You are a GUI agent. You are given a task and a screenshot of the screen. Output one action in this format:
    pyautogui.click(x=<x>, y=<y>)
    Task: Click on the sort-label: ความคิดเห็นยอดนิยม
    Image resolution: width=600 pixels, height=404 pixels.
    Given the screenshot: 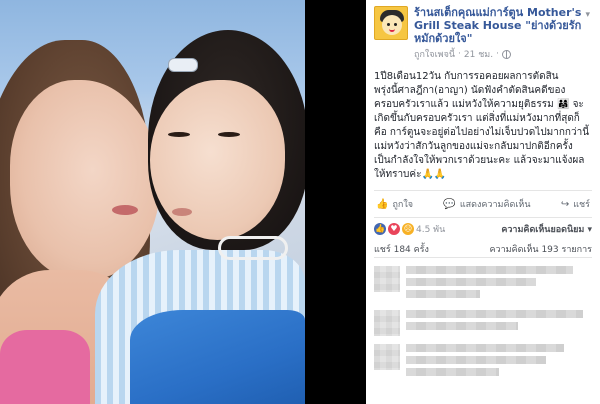 What is the action you would take?
    pyautogui.click(x=543, y=230)
    